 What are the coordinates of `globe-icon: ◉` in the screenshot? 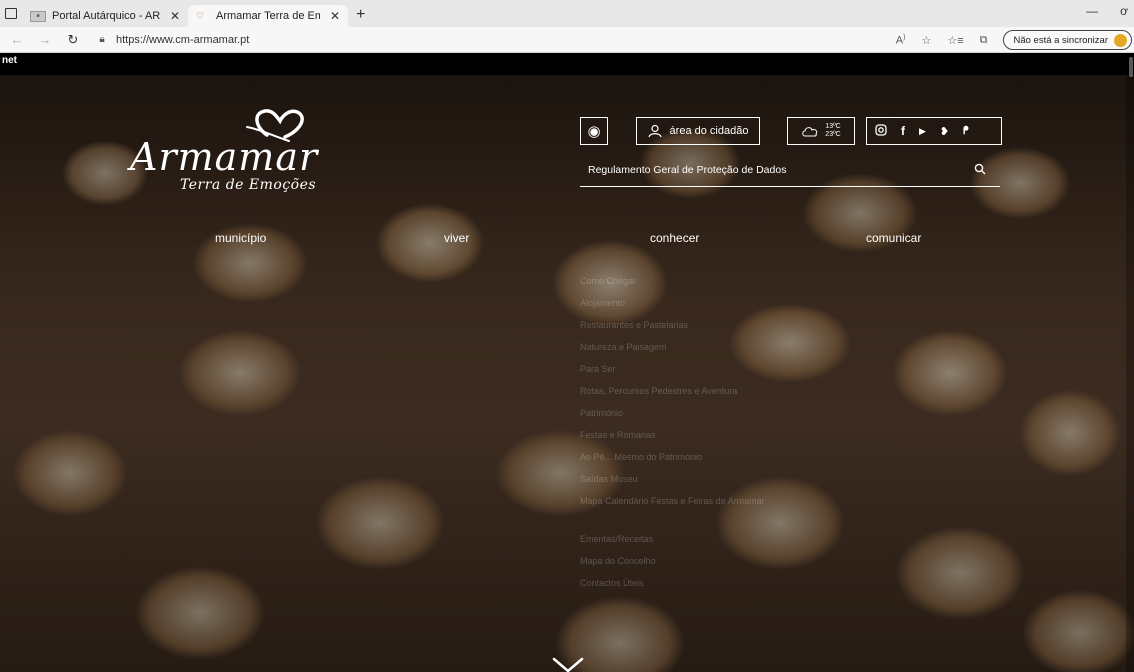 It's located at (594, 131).